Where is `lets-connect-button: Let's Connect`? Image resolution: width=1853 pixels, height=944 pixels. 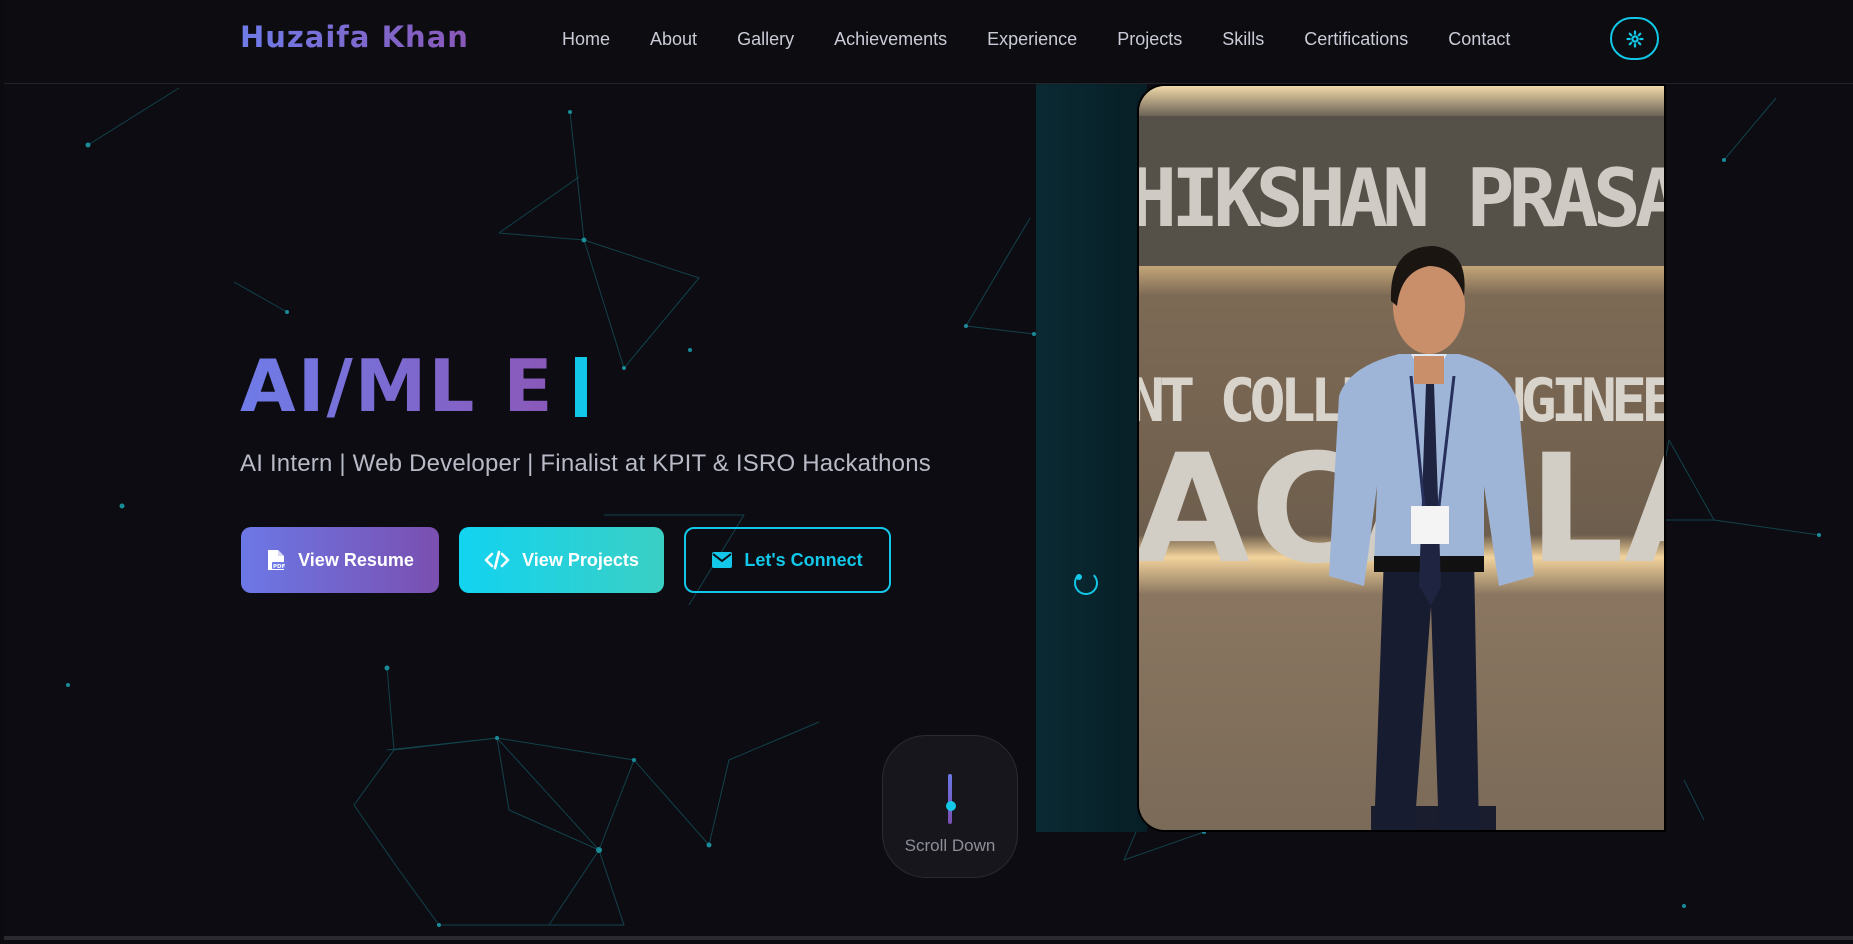
lets-connect-button: Let's Connect is located at coordinates (787, 560).